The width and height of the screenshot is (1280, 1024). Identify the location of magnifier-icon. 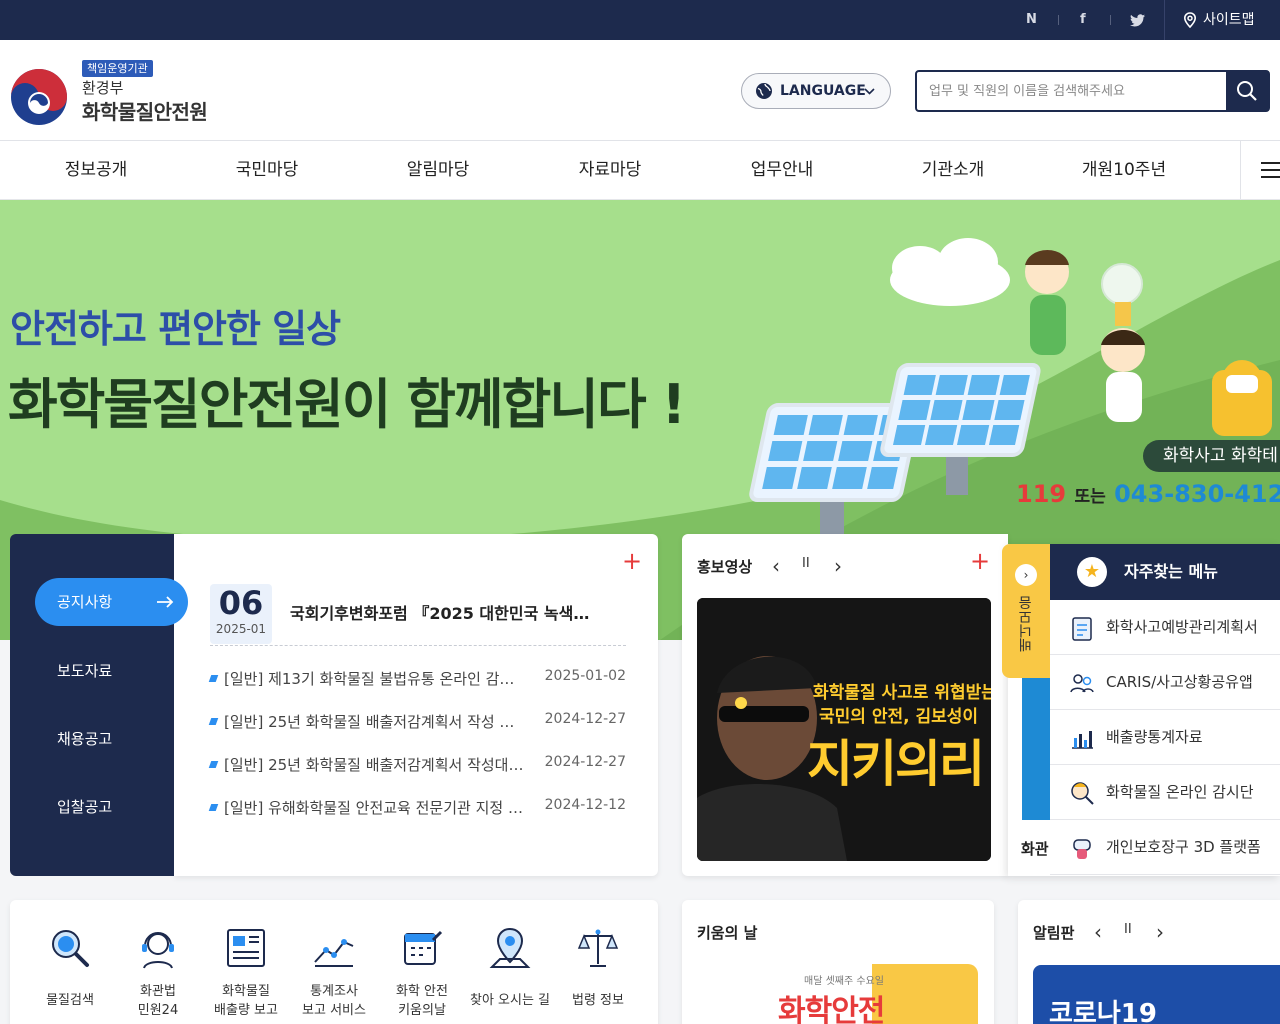
(70, 948).